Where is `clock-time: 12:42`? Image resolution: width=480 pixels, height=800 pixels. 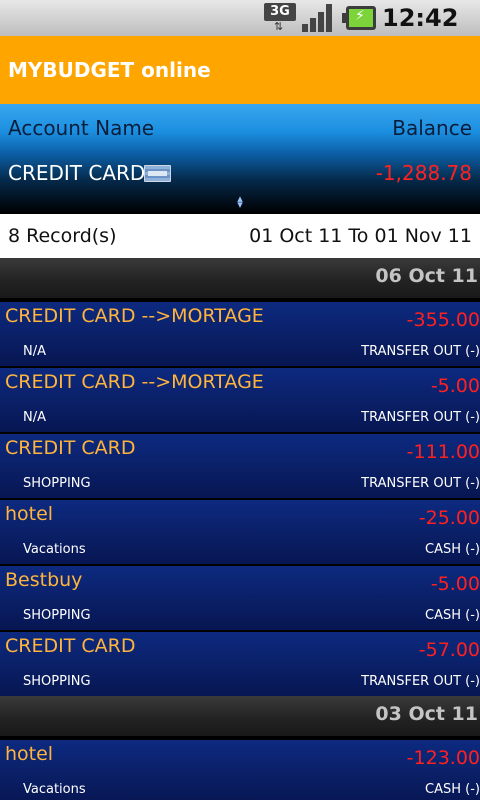 clock-time: 12:42 is located at coordinates (420, 18).